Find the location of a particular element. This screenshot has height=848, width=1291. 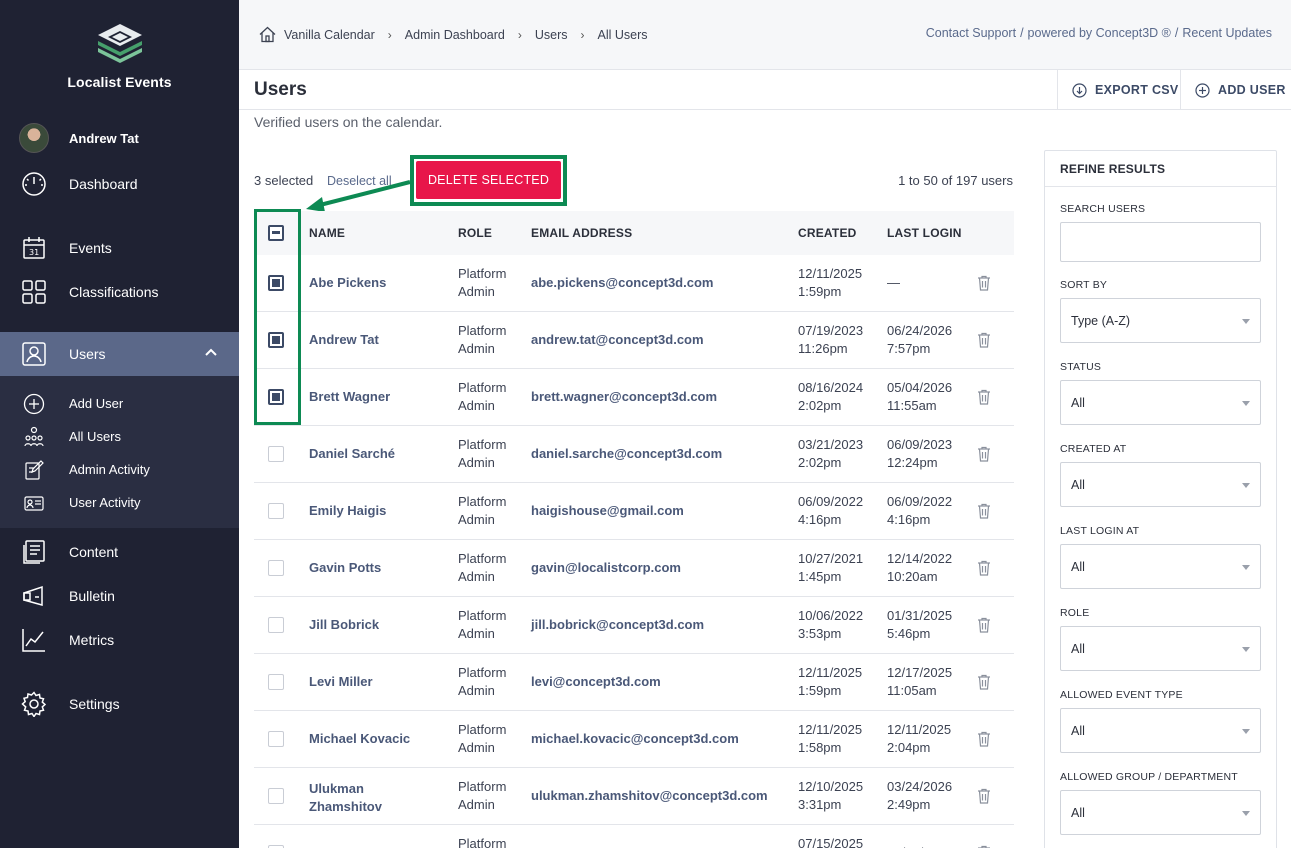

svg-text: 31 is located at coordinates (34, 252).